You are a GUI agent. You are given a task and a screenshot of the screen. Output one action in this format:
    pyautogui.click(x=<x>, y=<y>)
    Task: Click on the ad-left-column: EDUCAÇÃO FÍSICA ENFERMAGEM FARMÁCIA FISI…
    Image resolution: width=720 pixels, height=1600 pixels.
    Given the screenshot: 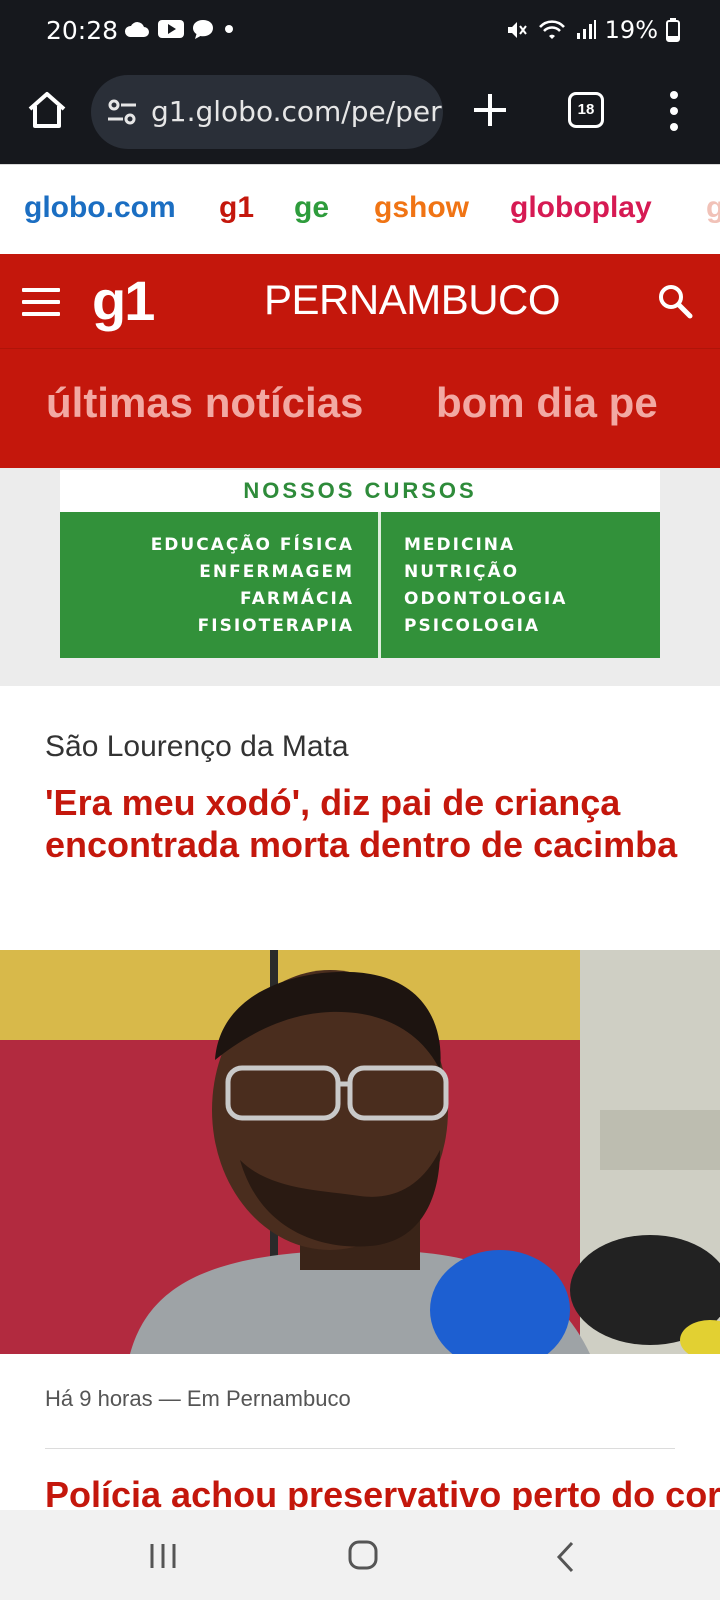 What is the action you would take?
    pyautogui.click(x=252, y=586)
    